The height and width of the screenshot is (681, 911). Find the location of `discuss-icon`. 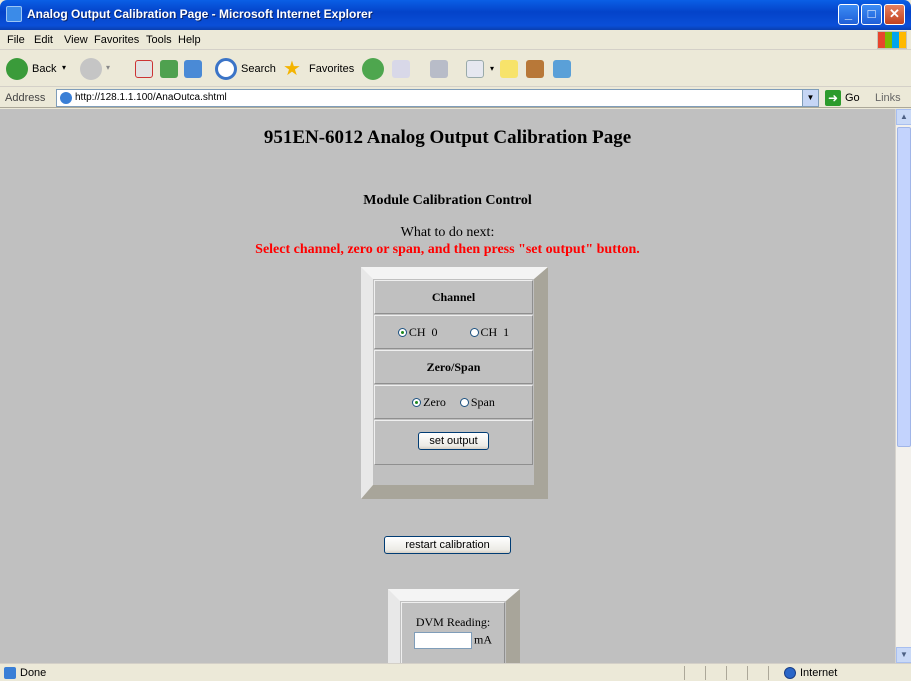

discuss-icon is located at coordinates (509, 69).